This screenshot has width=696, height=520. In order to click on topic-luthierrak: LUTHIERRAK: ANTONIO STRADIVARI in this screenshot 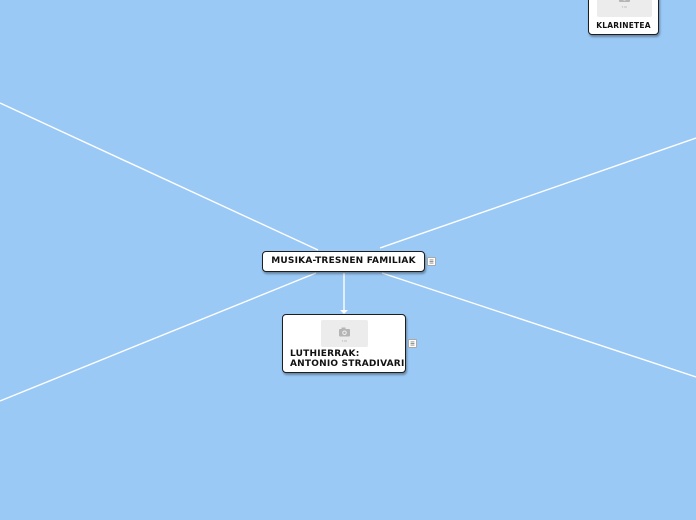, I will do `click(344, 343)`.